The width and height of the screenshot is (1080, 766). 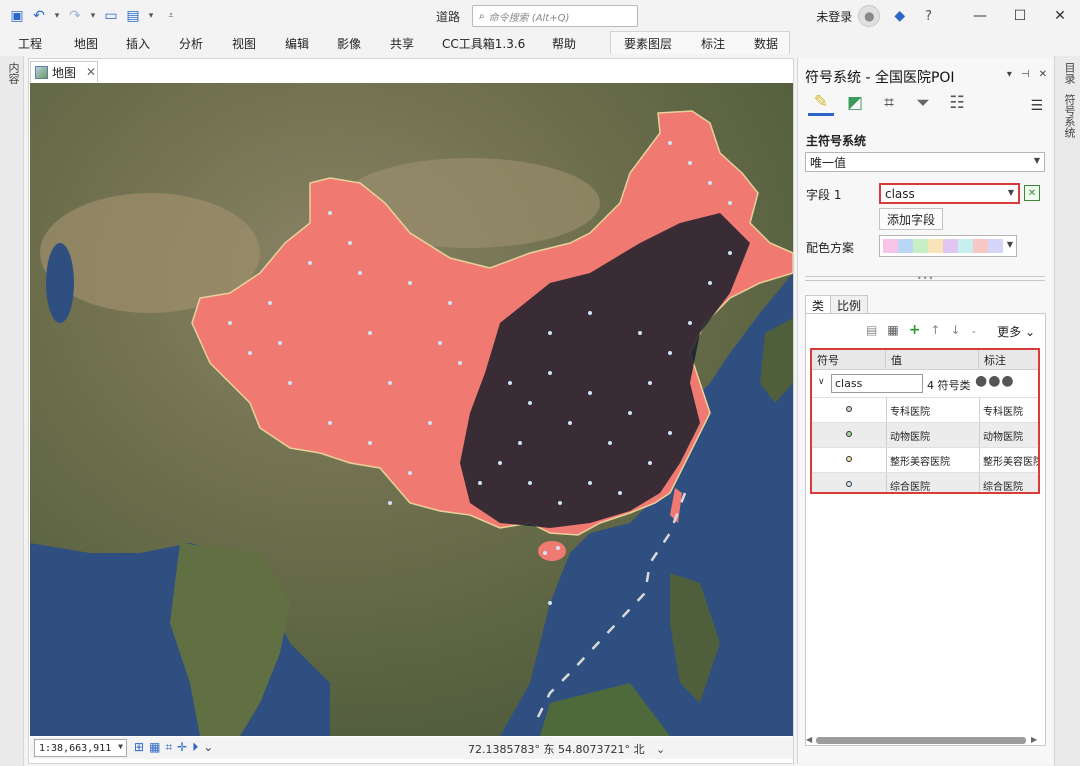 What do you see at coordinates (173, 747) in the screenshot?
I see `status-tools: ⊞ ▦ ⌗ ✛ ⏵ ⌄` at bounding box center [173, 747].